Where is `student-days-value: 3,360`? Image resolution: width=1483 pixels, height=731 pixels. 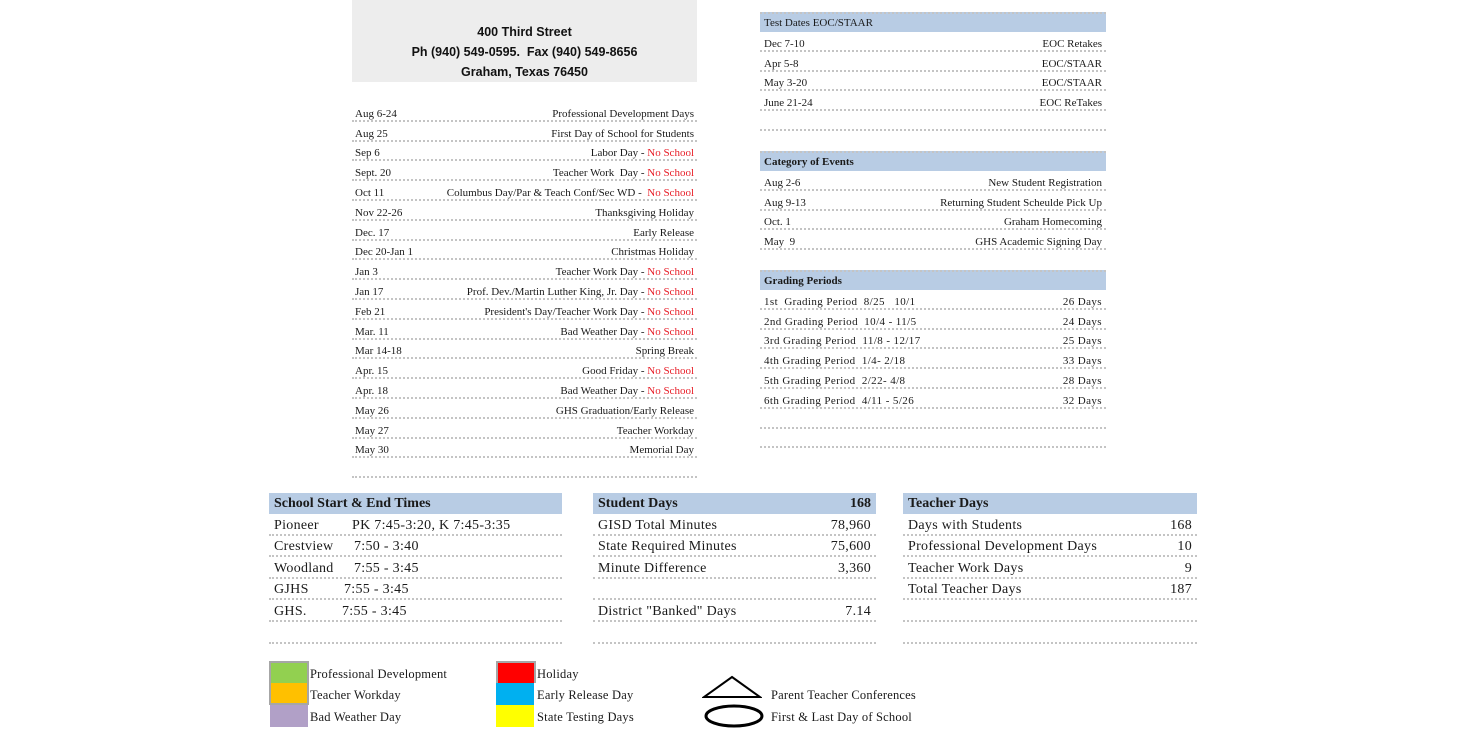
student-days-value: 3,360 is located at coordinates (854, 568).